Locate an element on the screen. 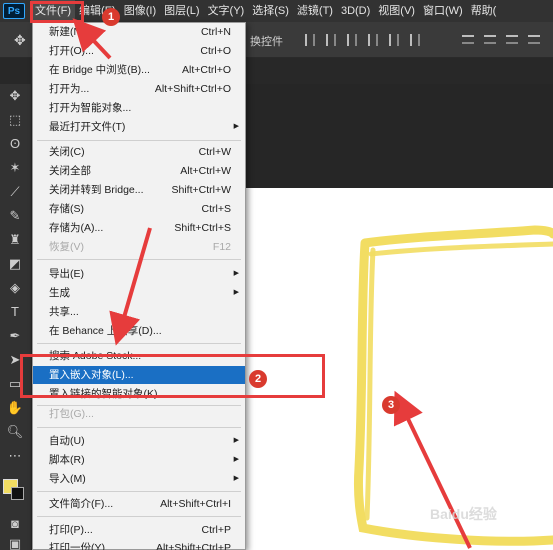 The height and width of the screenshot is (550, 553). annotation-badge-3: 3 is located at coordinates (391, 405).